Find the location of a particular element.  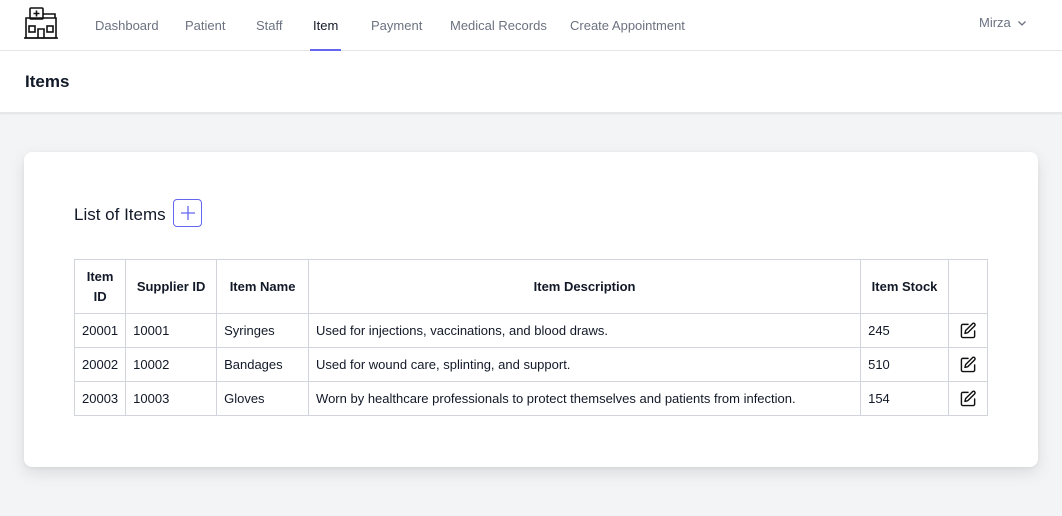

column-header-item-name: Item Name is located at coordinates (263, 286).